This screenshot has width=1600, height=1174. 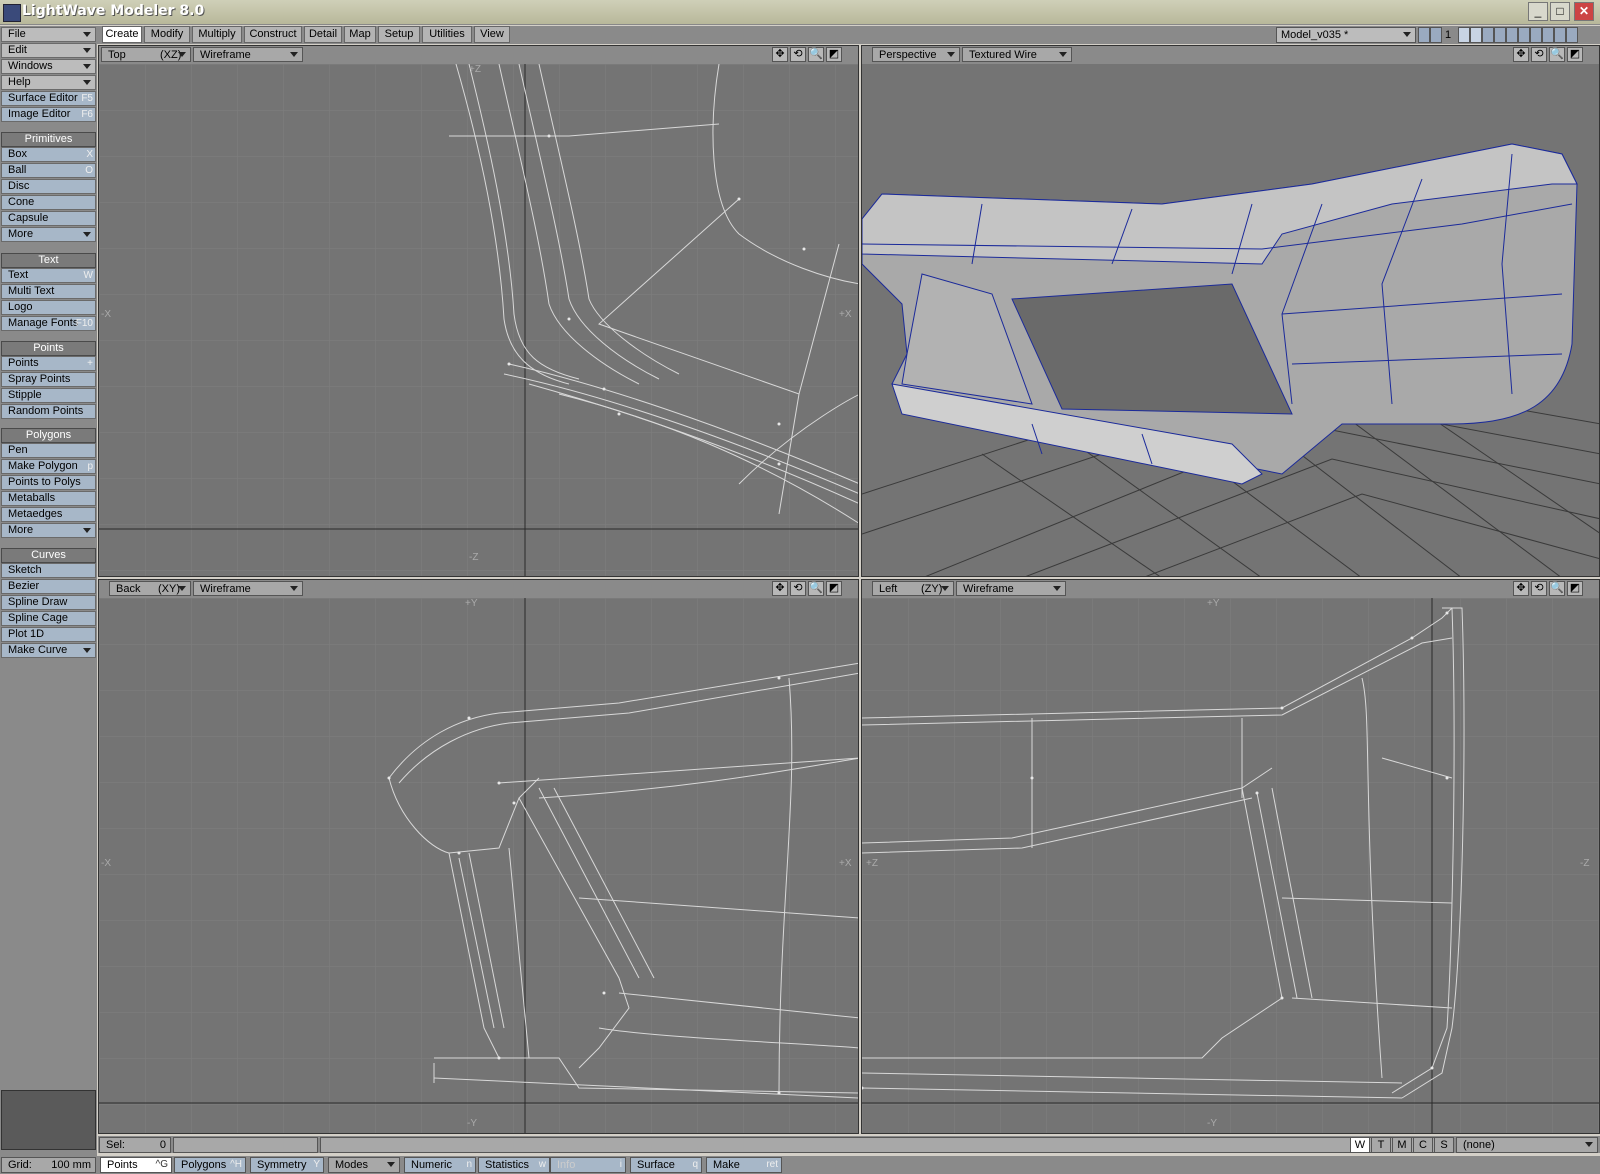 What do you see at coordinates (48, 586) in the screenshot?
I see `tool-bezier: Bezier` at bounding box center [48, 586].